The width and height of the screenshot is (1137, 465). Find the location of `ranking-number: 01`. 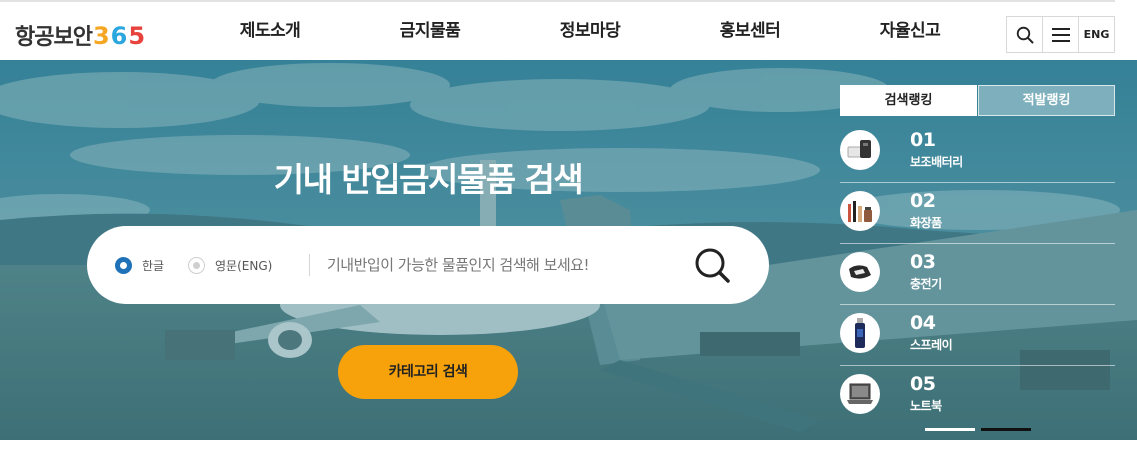

ranking-number: 01 is located at coordinates (923, 140).